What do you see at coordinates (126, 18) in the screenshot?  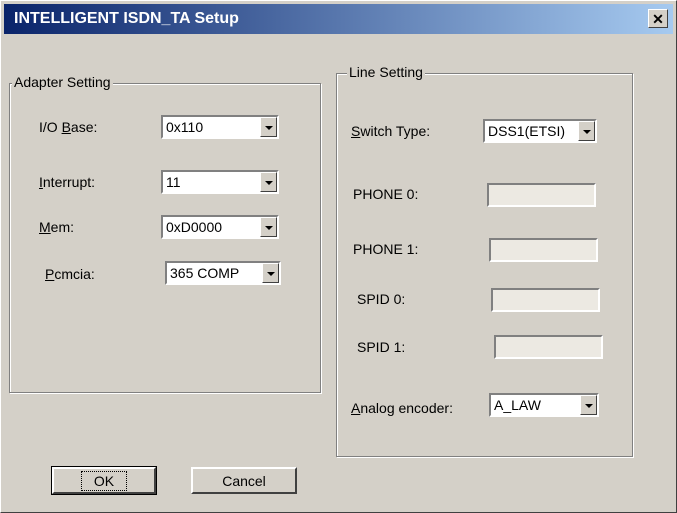 I see `window-title: INTELLIGENT ISDN_TA Setup` at bounding box center [126, 18].